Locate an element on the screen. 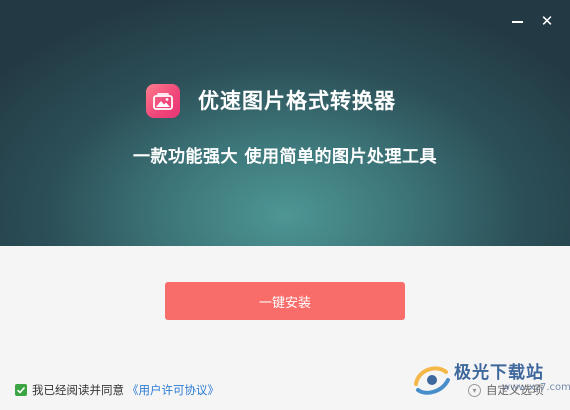  agree-checkbox is located at coordinates (21, 390).